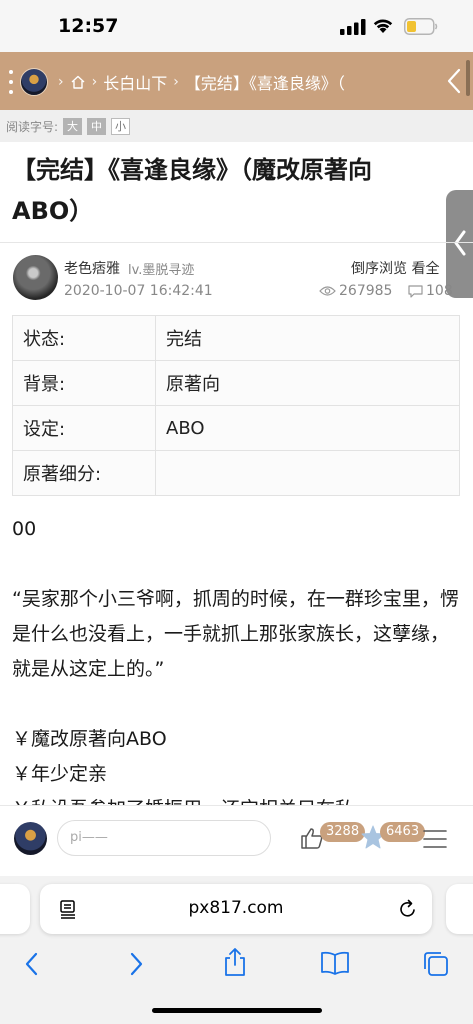  I want to click on menu-icon, so click(435, 839).